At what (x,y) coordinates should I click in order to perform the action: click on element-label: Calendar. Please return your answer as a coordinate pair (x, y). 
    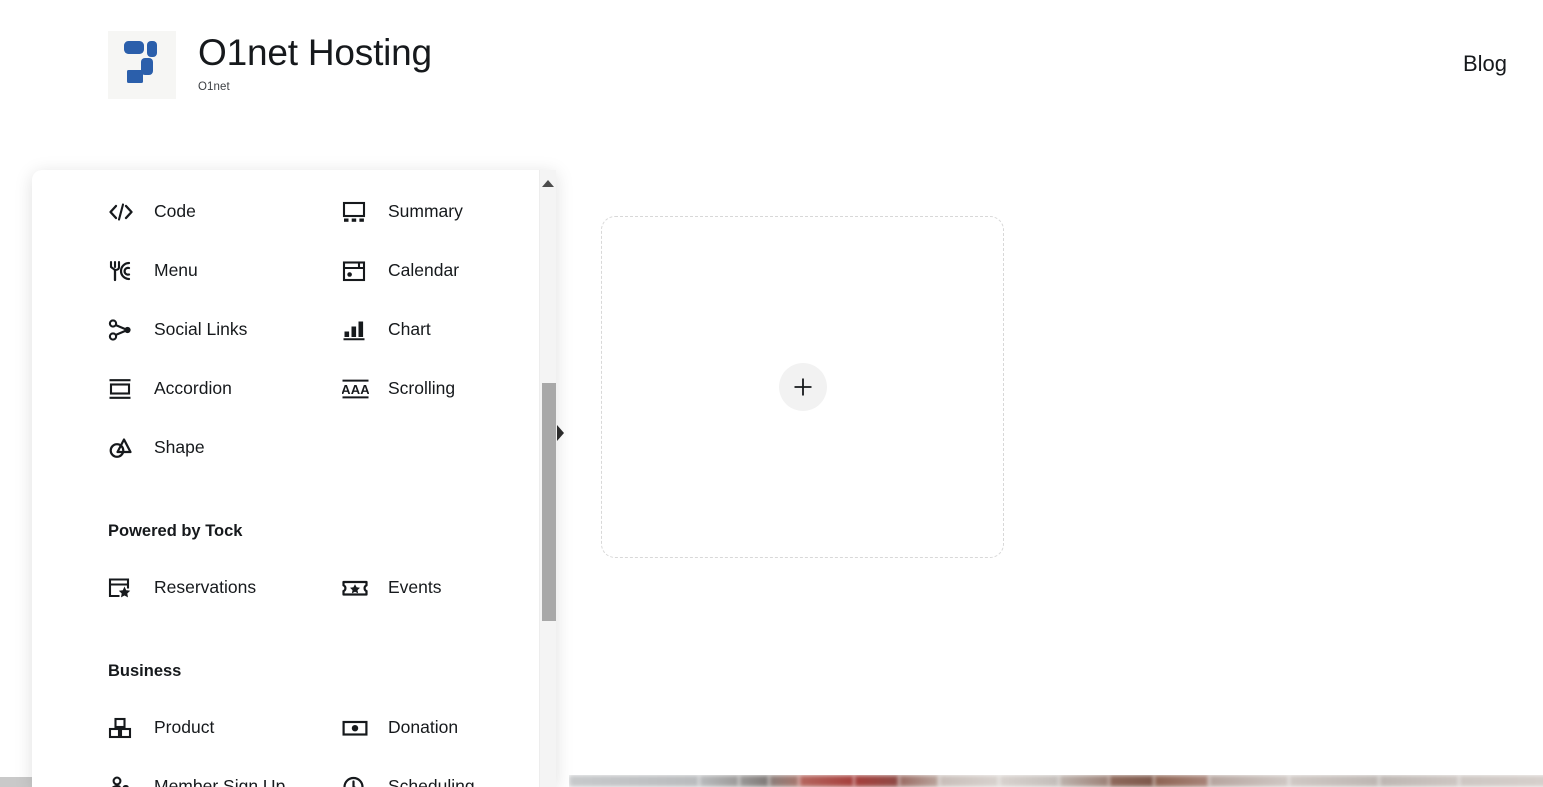
    Looking at the image, I should click on (424, 270).